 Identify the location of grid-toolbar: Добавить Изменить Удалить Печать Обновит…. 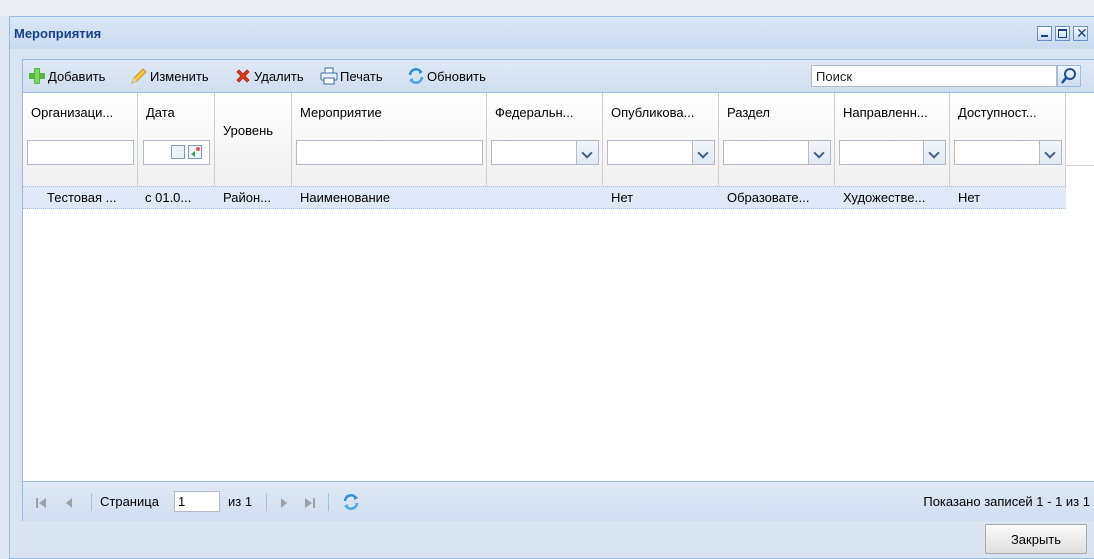
(558, 76).